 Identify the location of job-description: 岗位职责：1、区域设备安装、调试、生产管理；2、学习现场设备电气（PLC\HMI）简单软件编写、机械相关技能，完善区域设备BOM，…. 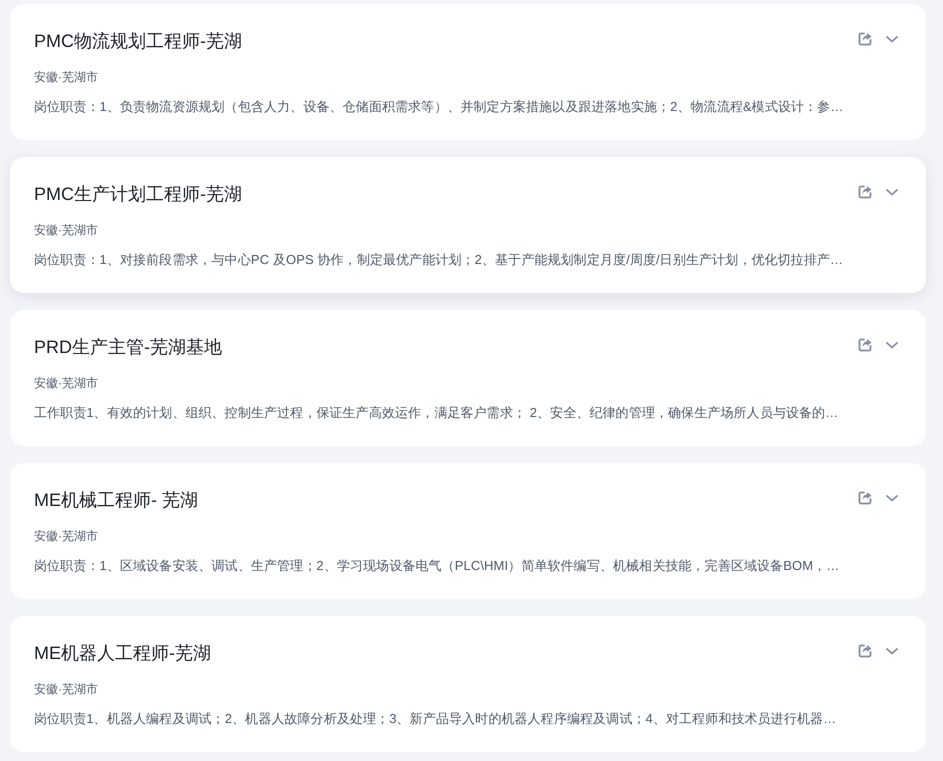
(437, 566).